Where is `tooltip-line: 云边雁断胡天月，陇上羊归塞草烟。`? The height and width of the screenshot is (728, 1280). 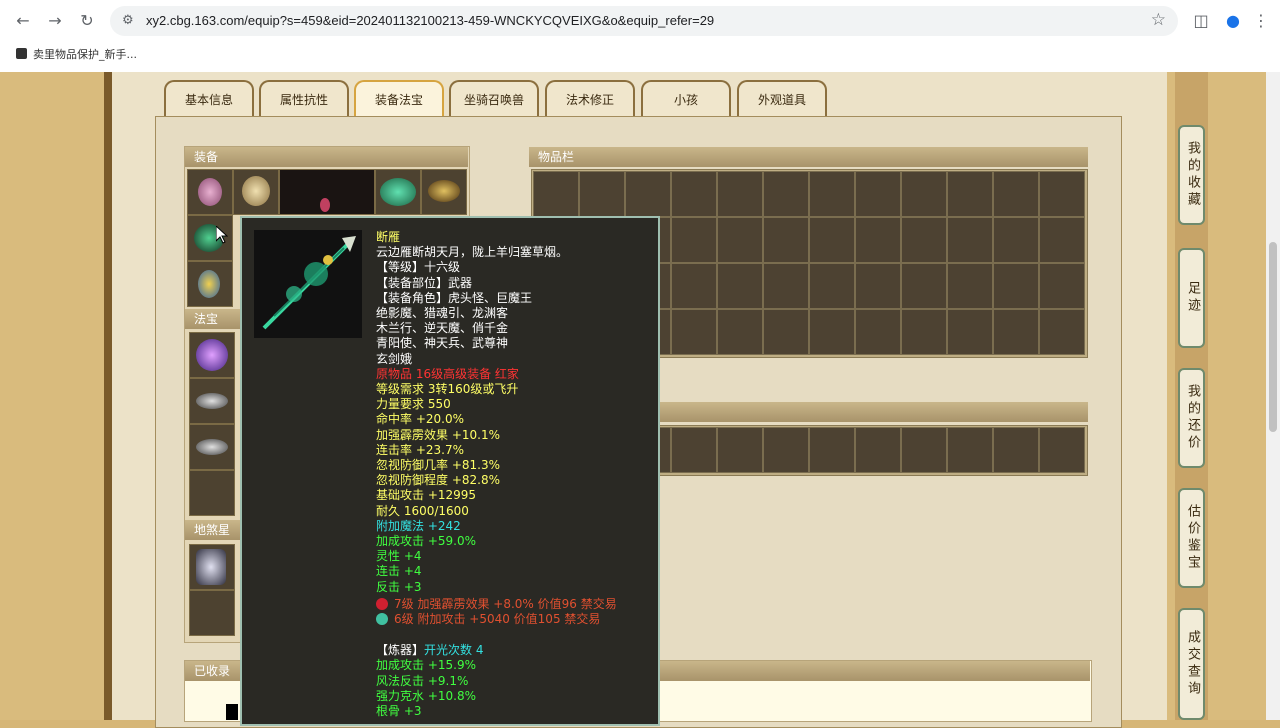 tooltip-line: 云边雁断胡天月，陇上羊归塞草烟。 is located at coordinates (472, 252).